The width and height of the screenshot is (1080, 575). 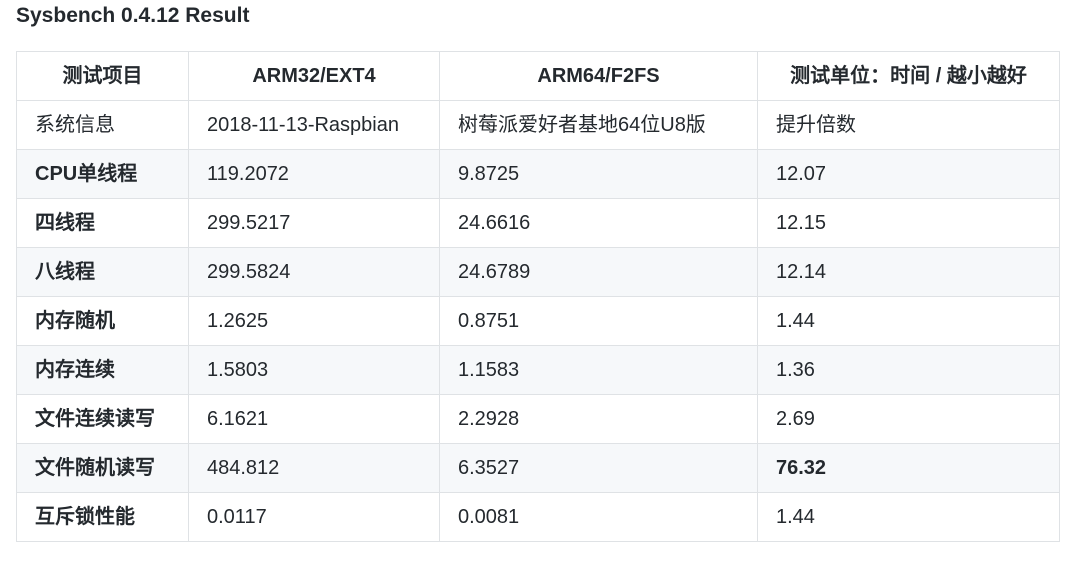 I want to click on cell-arm64: 6.3527, so click(x=598, y=468).